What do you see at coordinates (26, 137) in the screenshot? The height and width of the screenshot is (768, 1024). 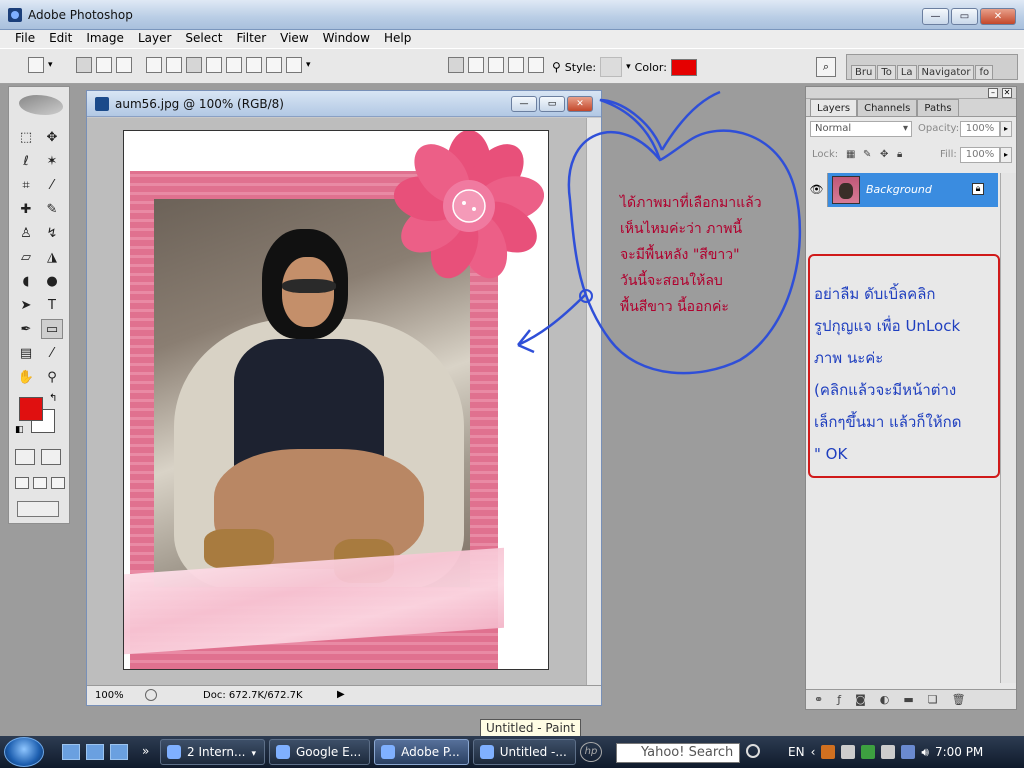 I see `marquee-tool-icon: ⬚` at bounding box center [26, 137].